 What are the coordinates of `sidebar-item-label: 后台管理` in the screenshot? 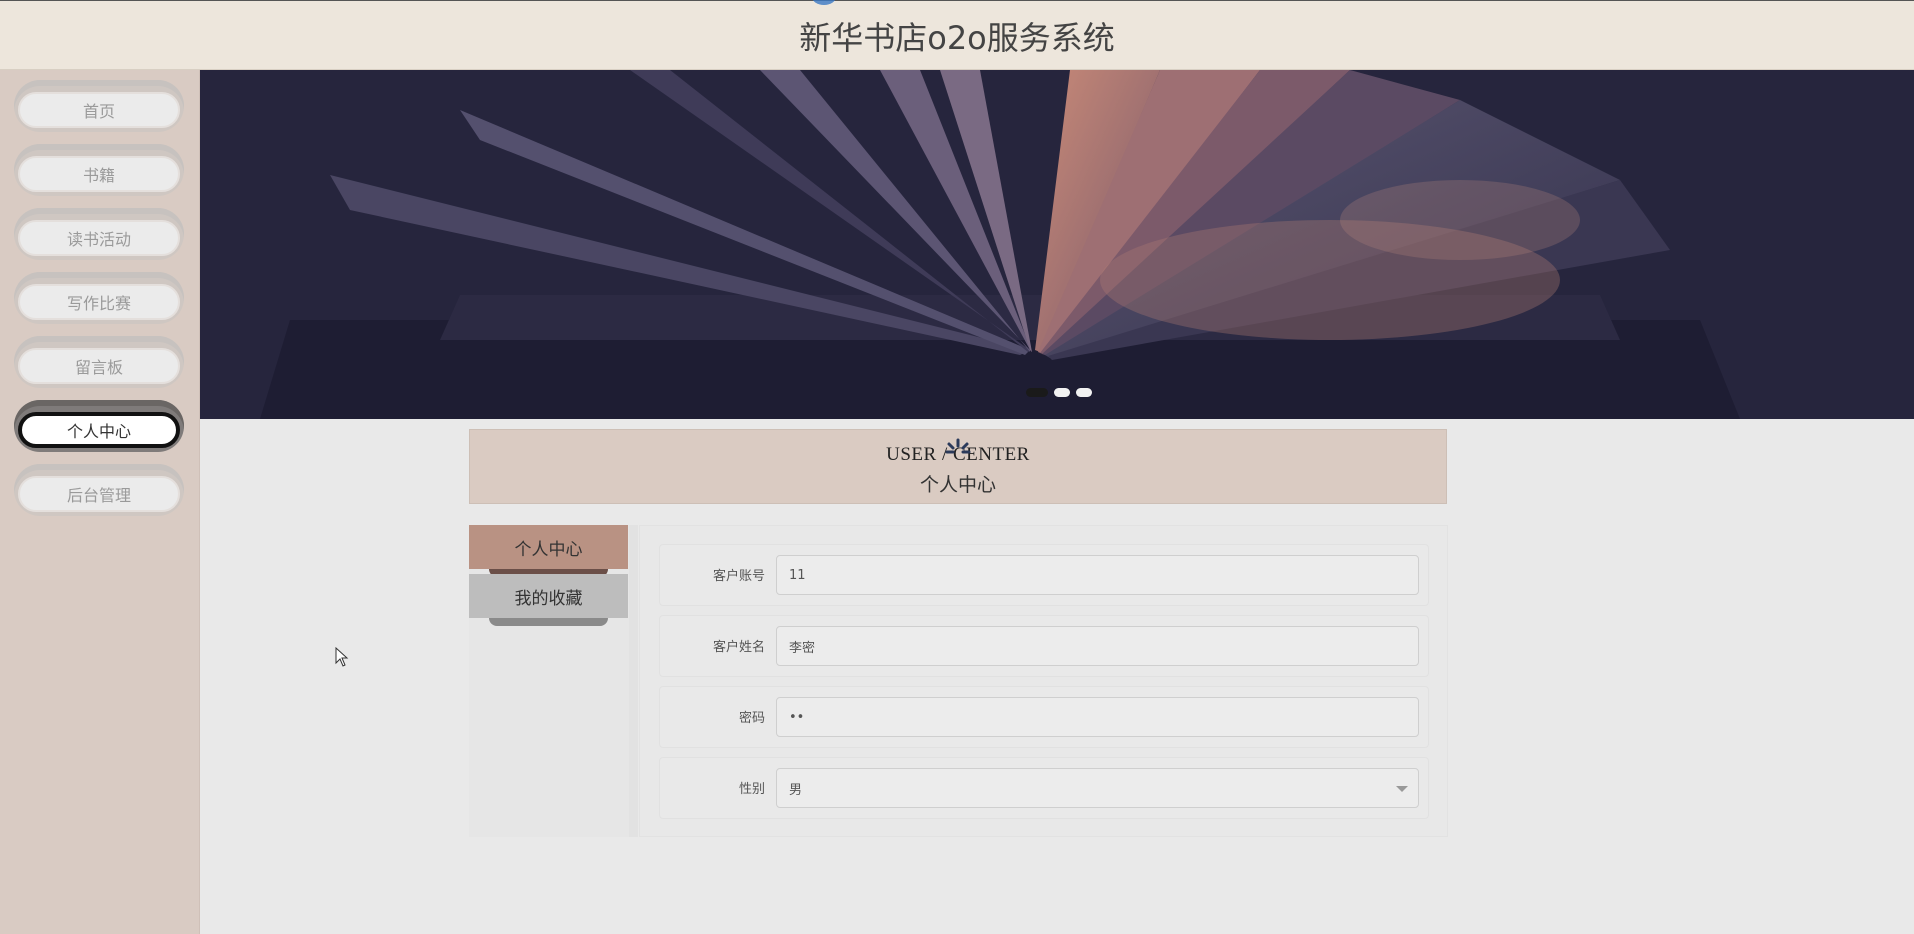 It's located at (99, 494).